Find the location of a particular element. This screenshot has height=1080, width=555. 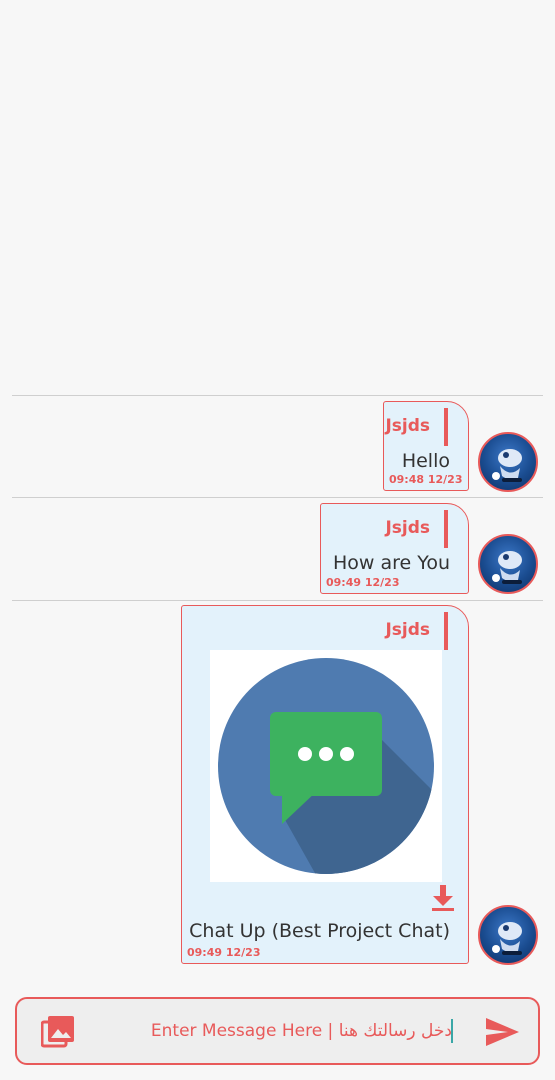

message-image is located at coordinates (326, 766).